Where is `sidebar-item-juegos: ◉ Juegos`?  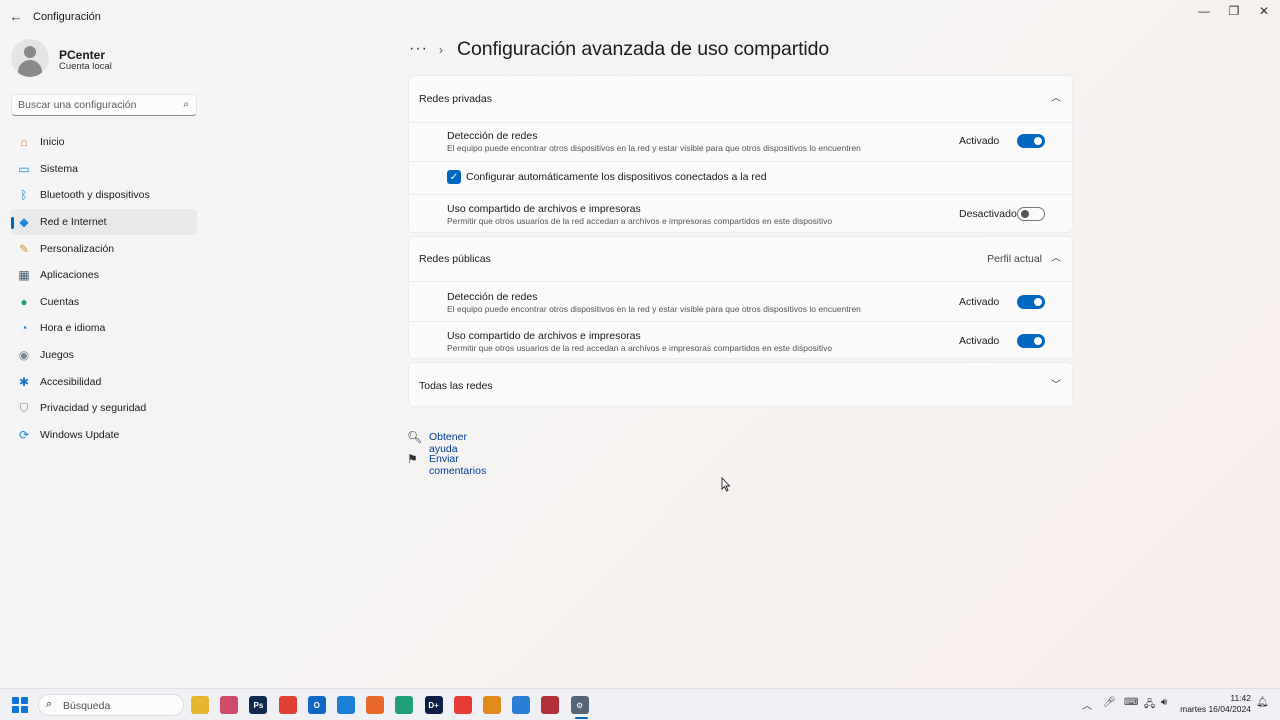
sidebar-item-juegos: ◉ Juegos is located at coordinates (104, 355).